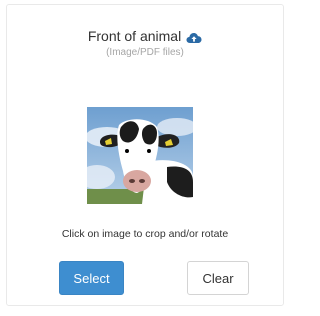 The image size is (320, 316). Describe the element at coordinates (194, 37) in the screenshot. I see `cloud-upload-icon` at that location.